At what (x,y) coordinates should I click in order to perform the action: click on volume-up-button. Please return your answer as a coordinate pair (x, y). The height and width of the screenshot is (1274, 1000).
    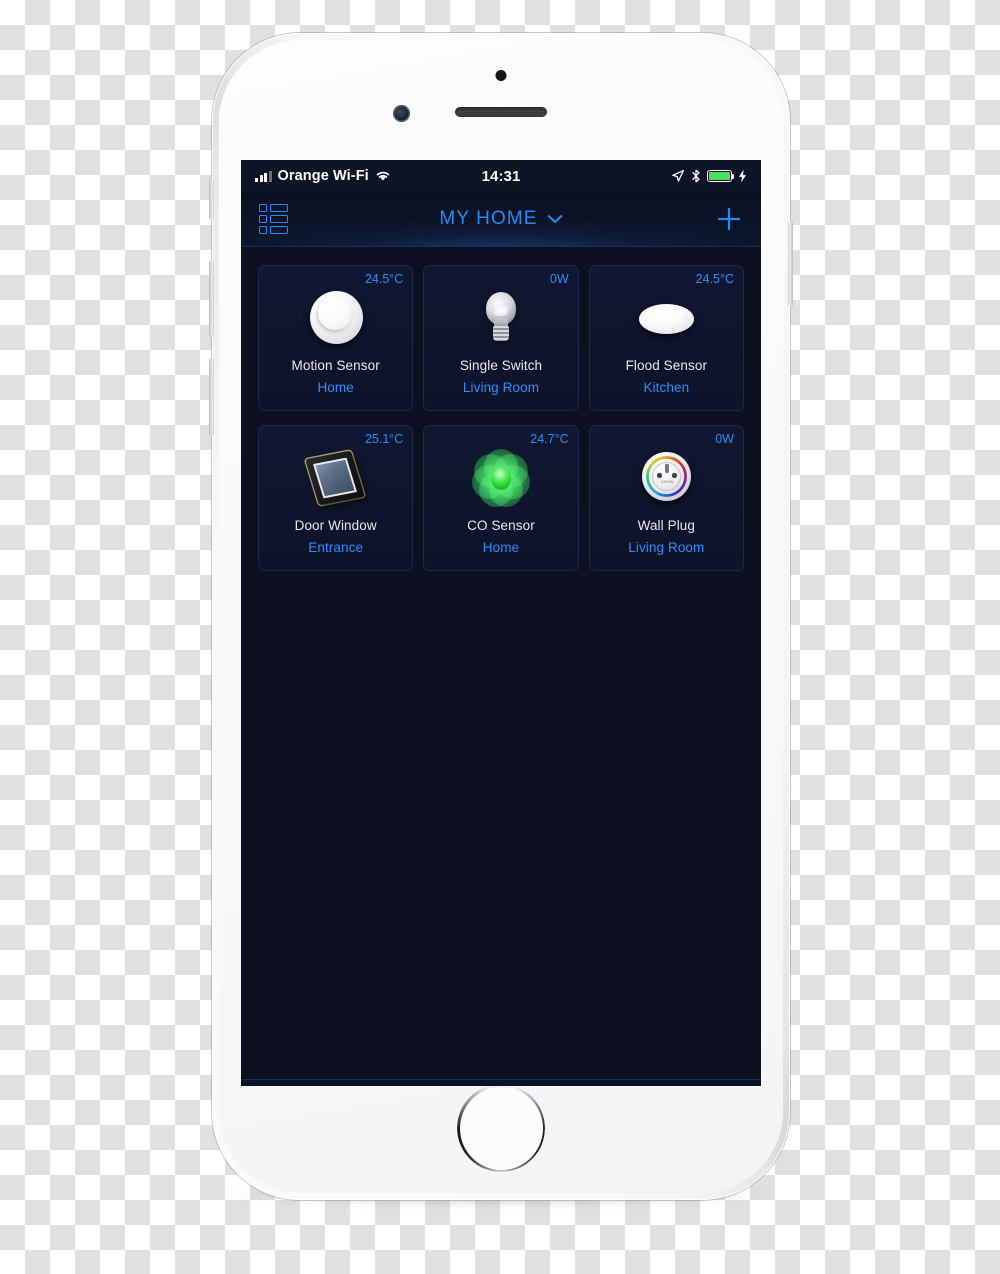
    Looking at the image, I should click on (211, 299).